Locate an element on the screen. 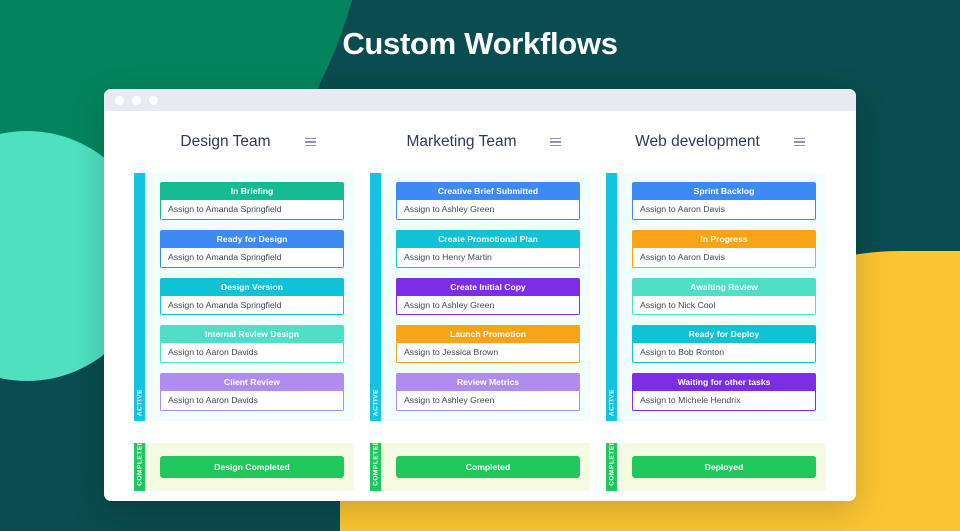 The image size is (960, 531). card-assignee: Assign to Bob Ronton is located at coordinates (724, 353).